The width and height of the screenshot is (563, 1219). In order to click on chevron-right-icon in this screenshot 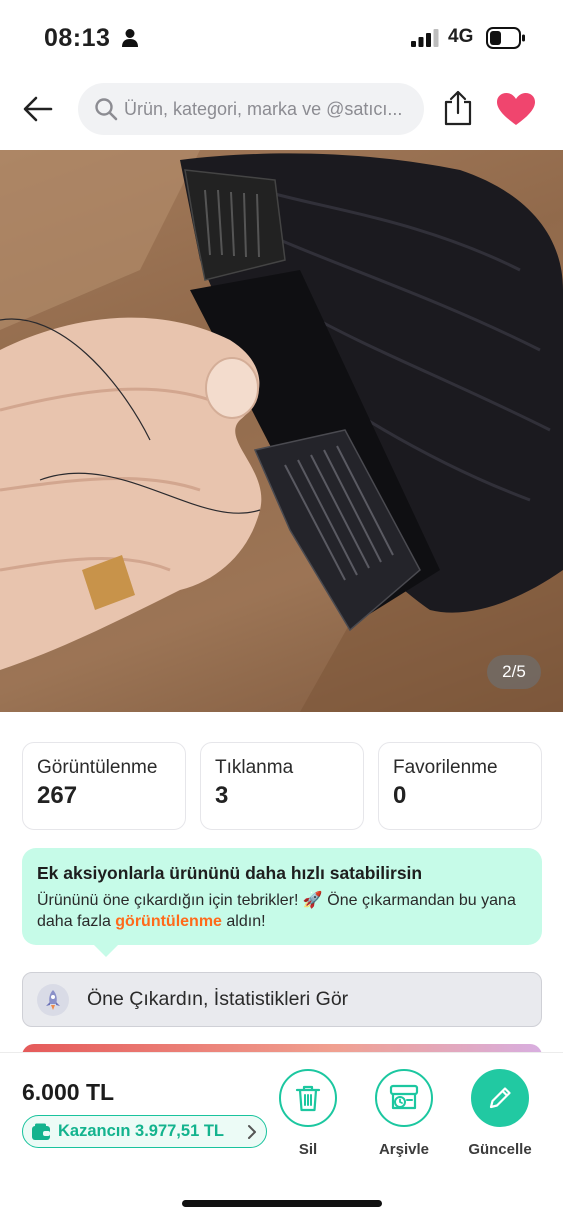, I will do `click(252, 1132)`.